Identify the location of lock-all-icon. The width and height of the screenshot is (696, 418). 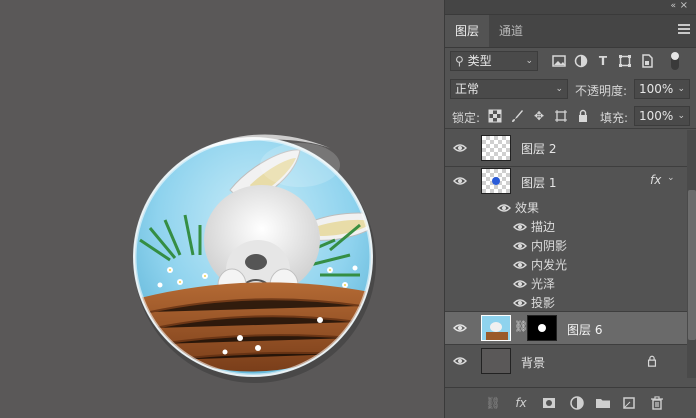
(583, 116).